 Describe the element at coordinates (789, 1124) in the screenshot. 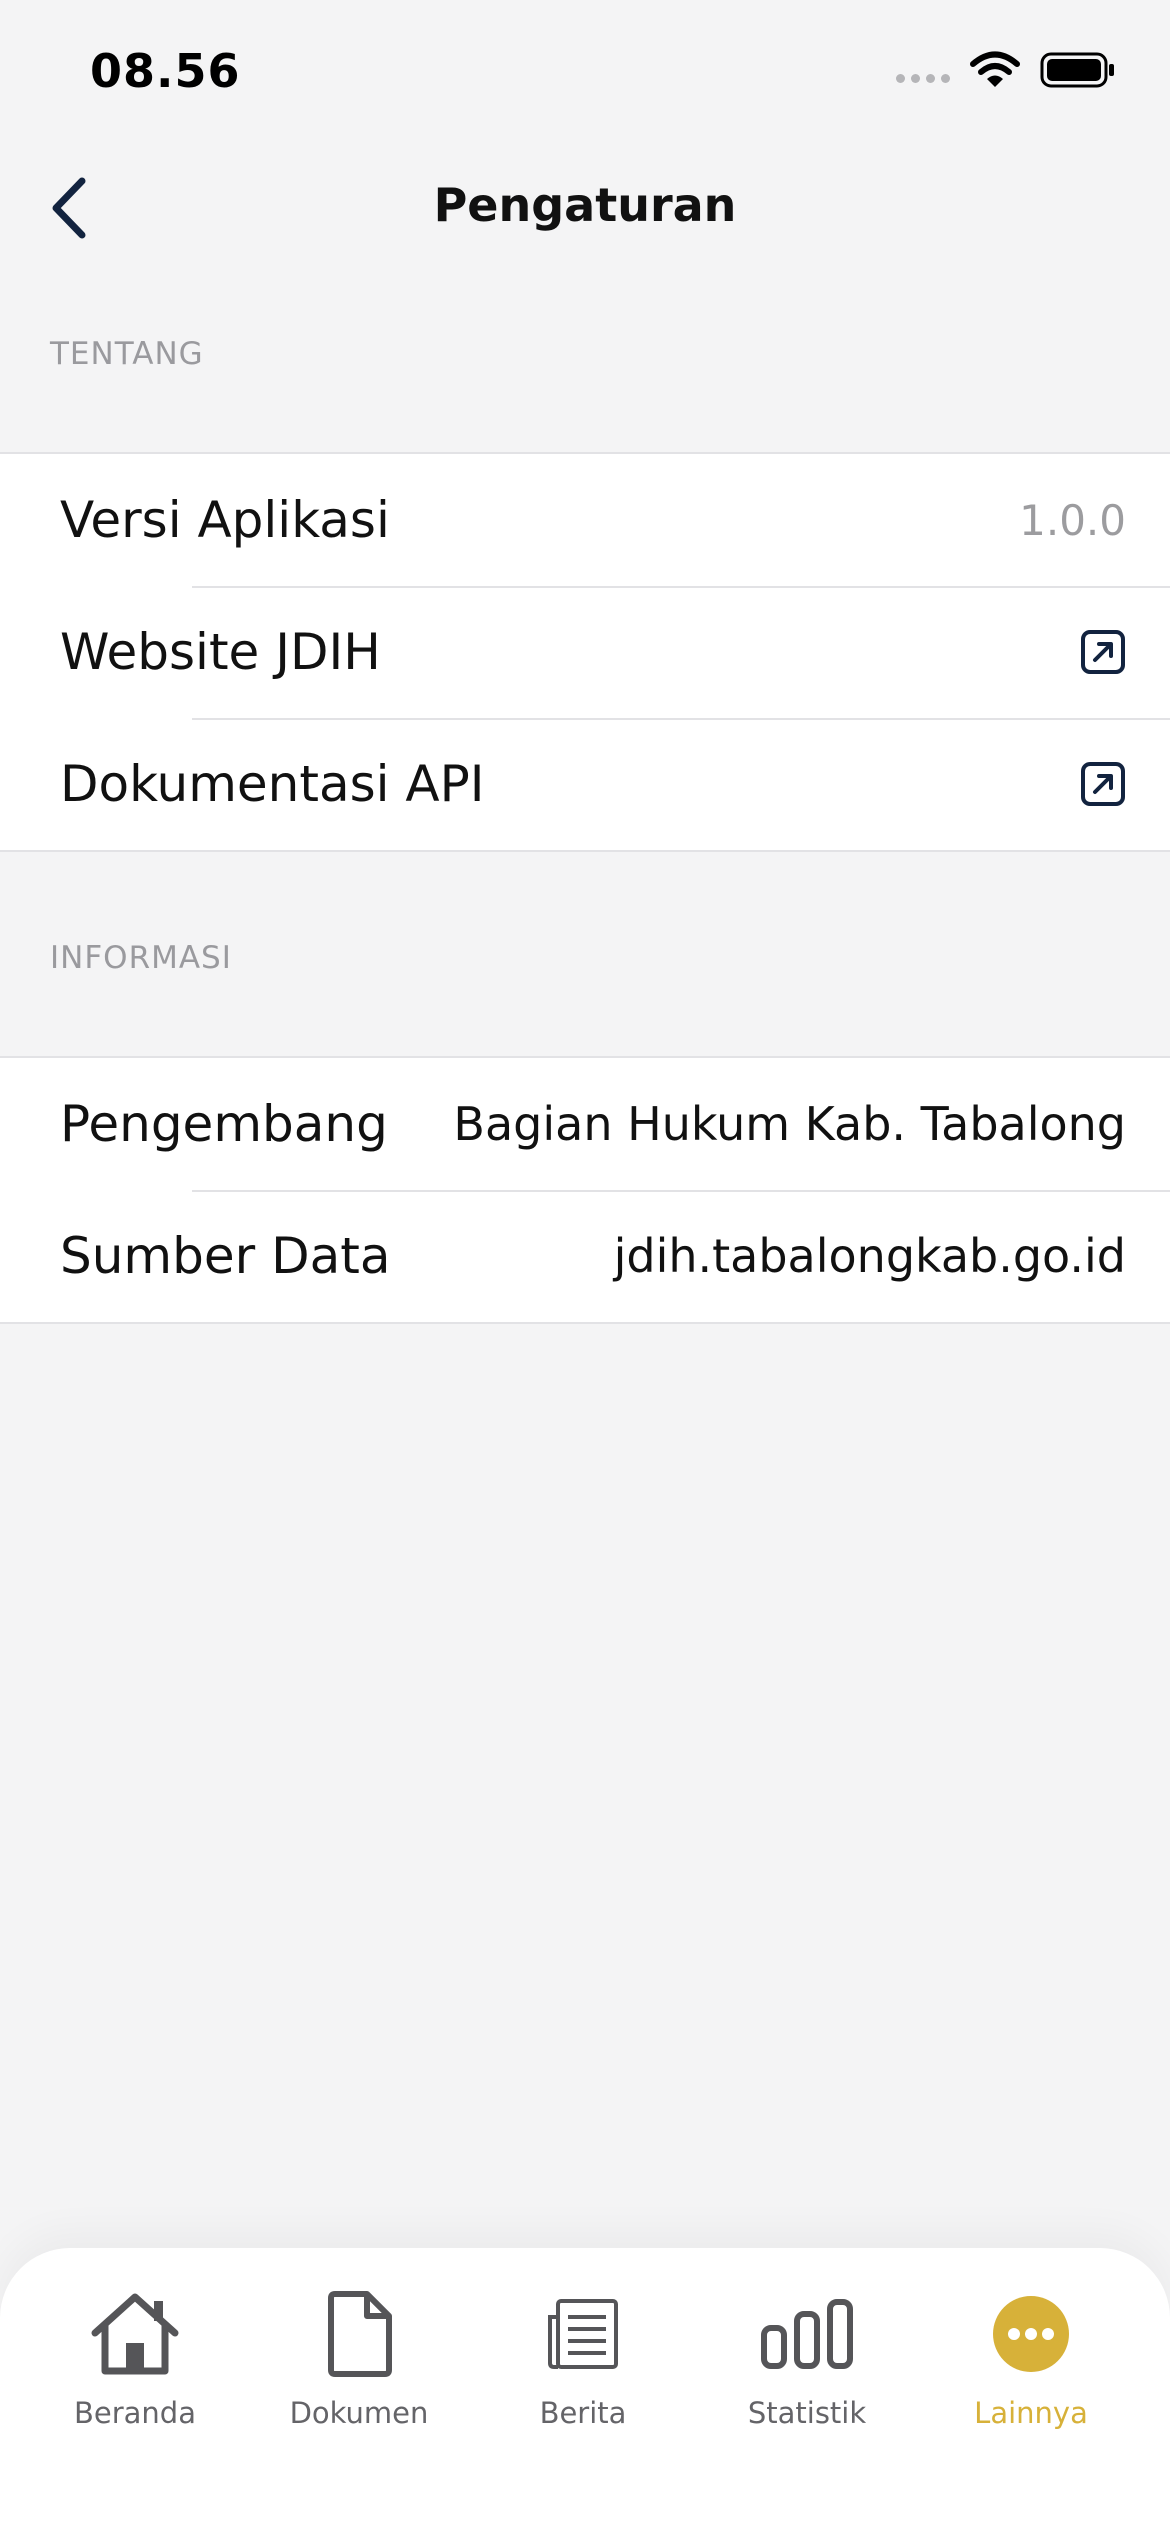

I see `developer-value: Bagian Hukum Kab. Tabalong` at that location.